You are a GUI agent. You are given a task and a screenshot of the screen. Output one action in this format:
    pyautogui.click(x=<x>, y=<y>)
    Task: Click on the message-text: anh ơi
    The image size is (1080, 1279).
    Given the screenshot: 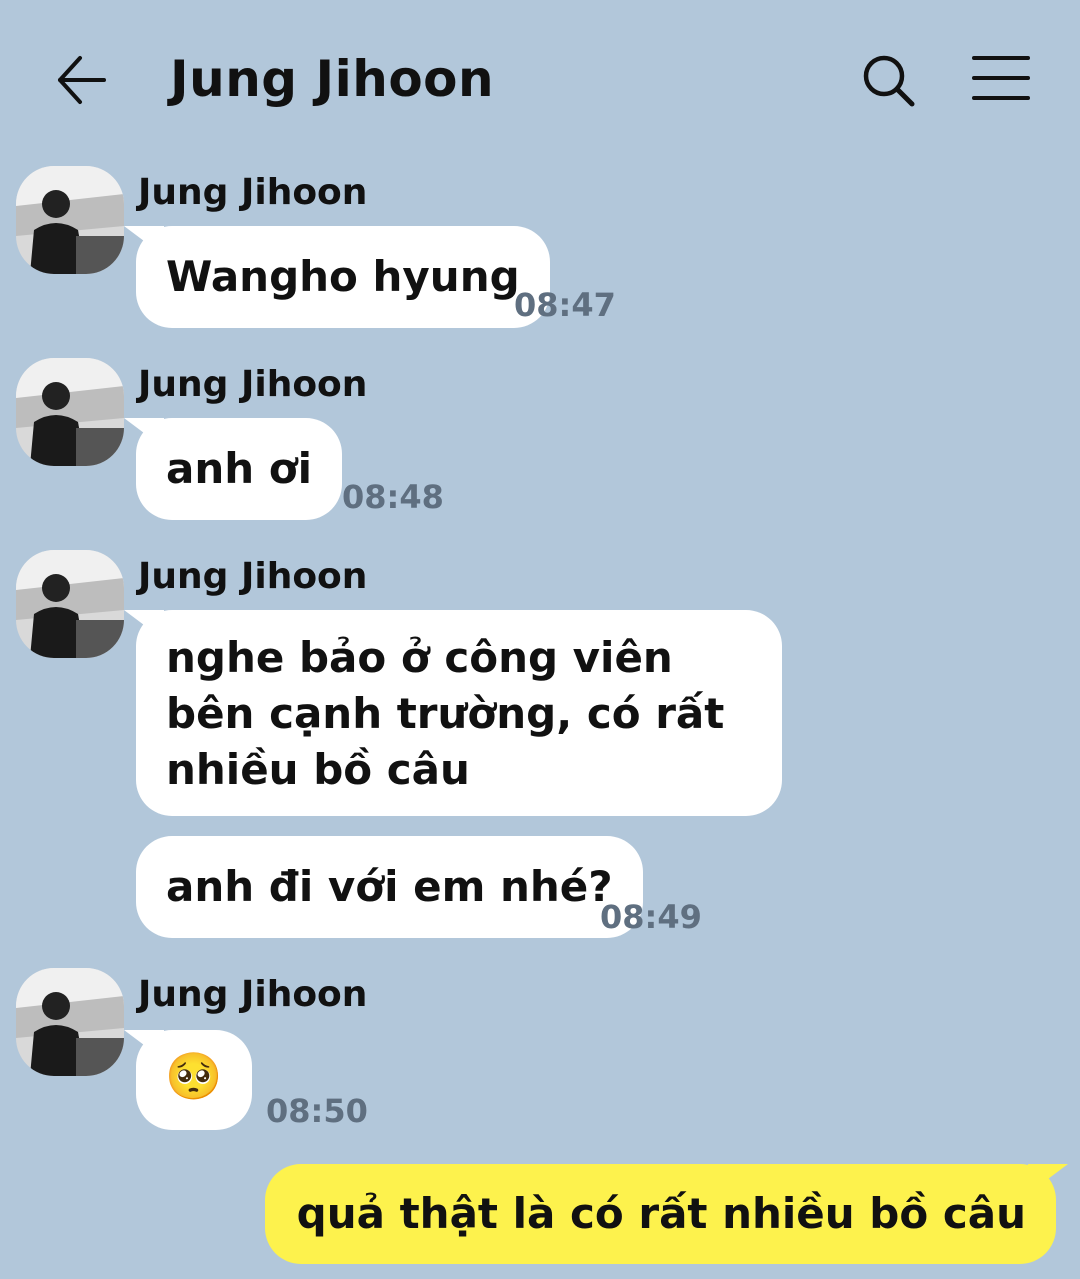 What is the action you would take?
    pyautogui.click(x=239, y=468)
    